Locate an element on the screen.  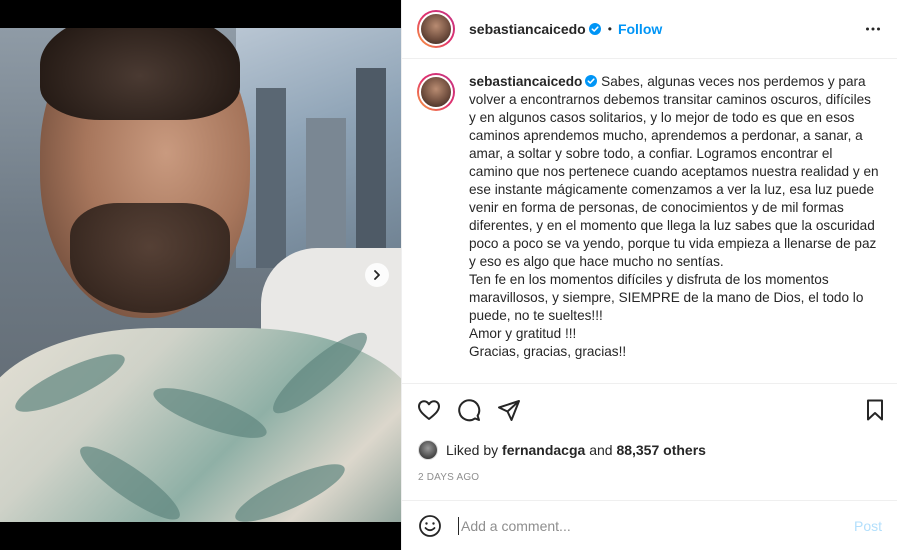
more-options-button is located at coordinates (873, 29).